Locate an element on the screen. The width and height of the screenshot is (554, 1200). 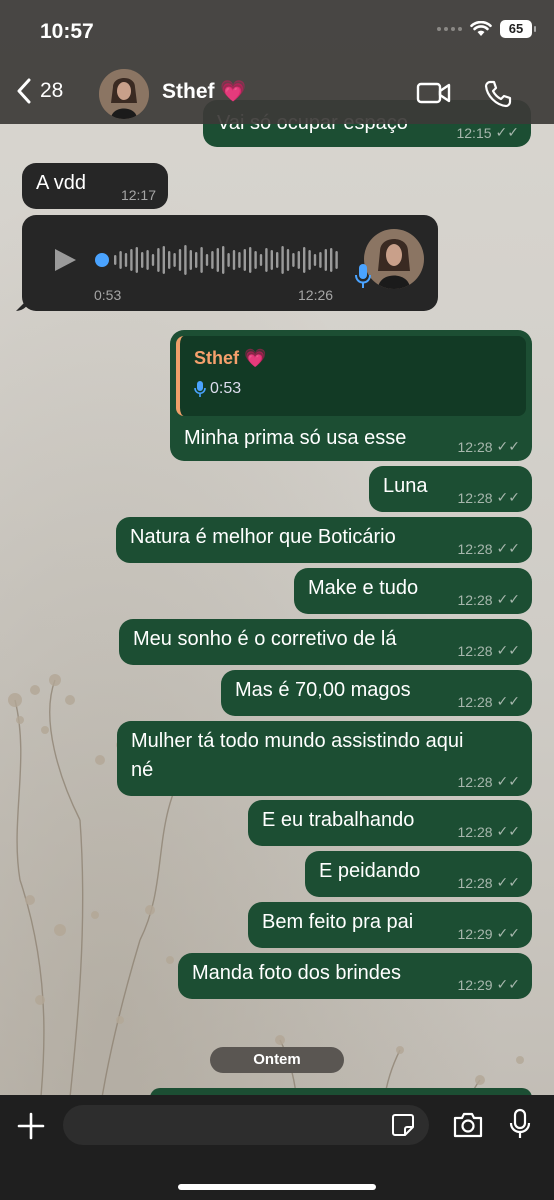
date-separator: Ontem is located at coordinates (277, 1060).